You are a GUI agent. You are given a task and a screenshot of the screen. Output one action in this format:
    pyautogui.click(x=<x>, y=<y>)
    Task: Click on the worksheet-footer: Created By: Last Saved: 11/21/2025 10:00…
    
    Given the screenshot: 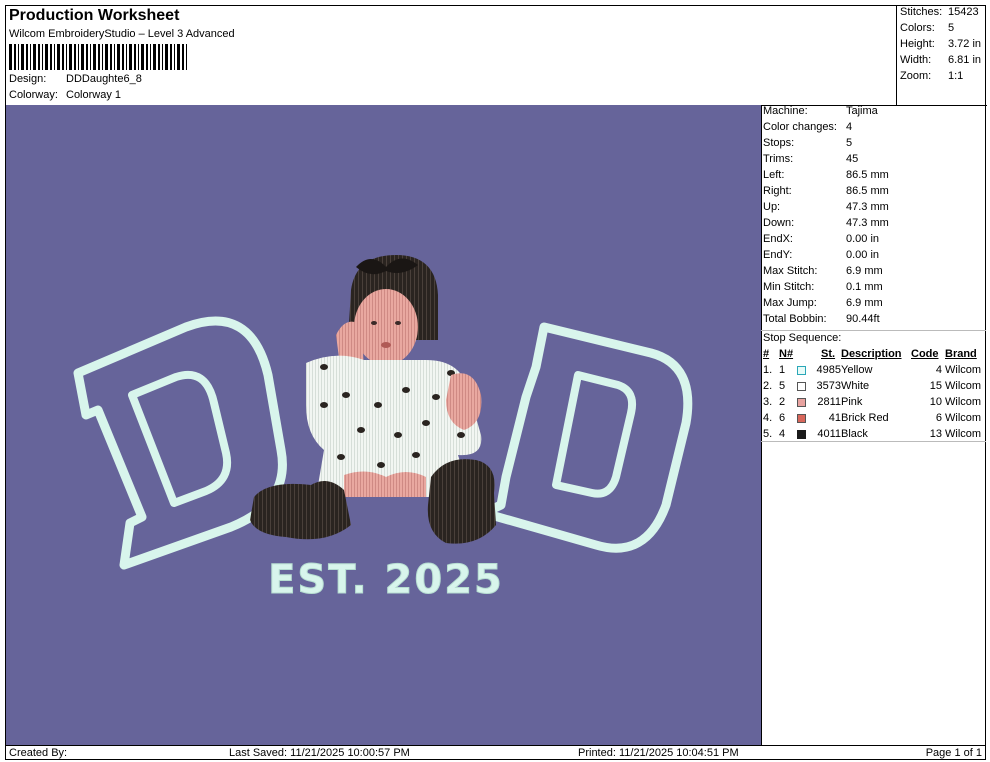 What is the action you would take?
    pyautogui.click(x=496, y=753)
    